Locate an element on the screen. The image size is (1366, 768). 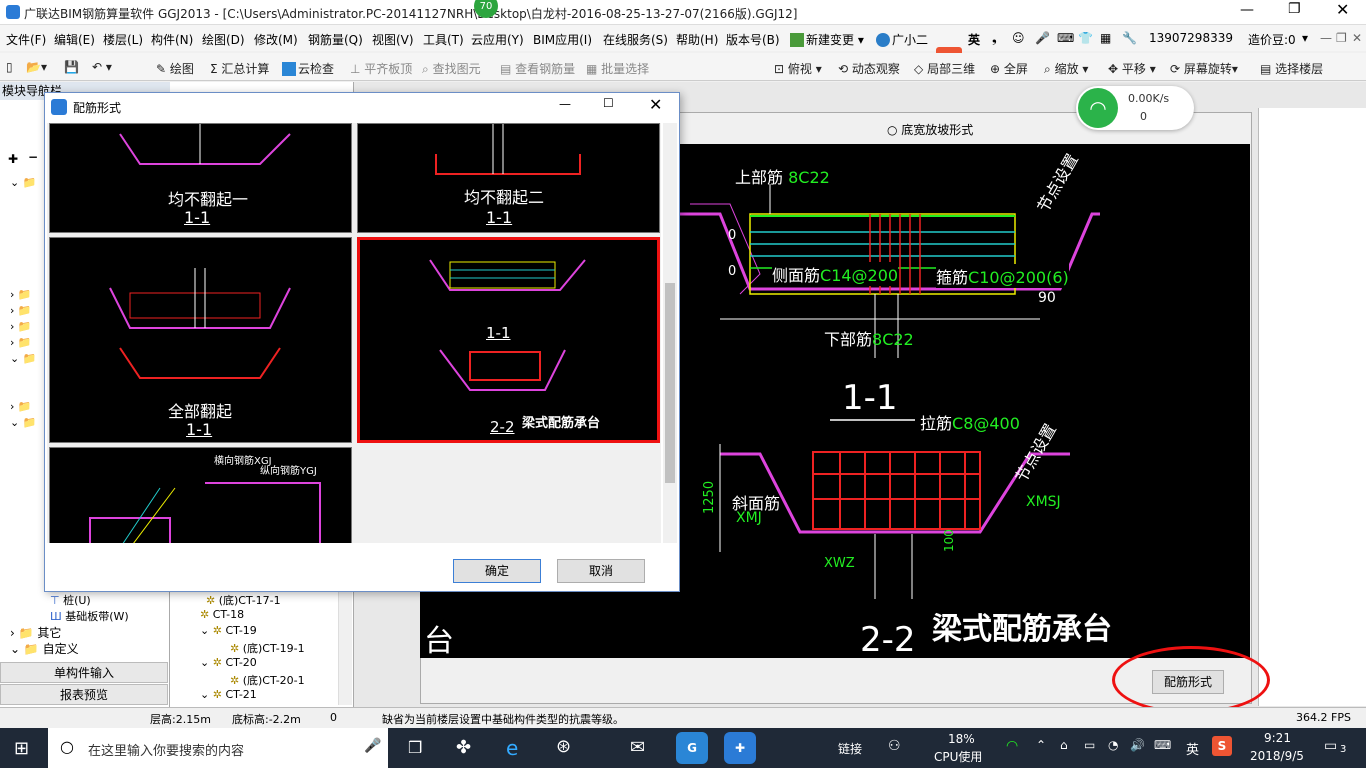
sogou-tray-icon: S is located at coordinates (1222, 746).